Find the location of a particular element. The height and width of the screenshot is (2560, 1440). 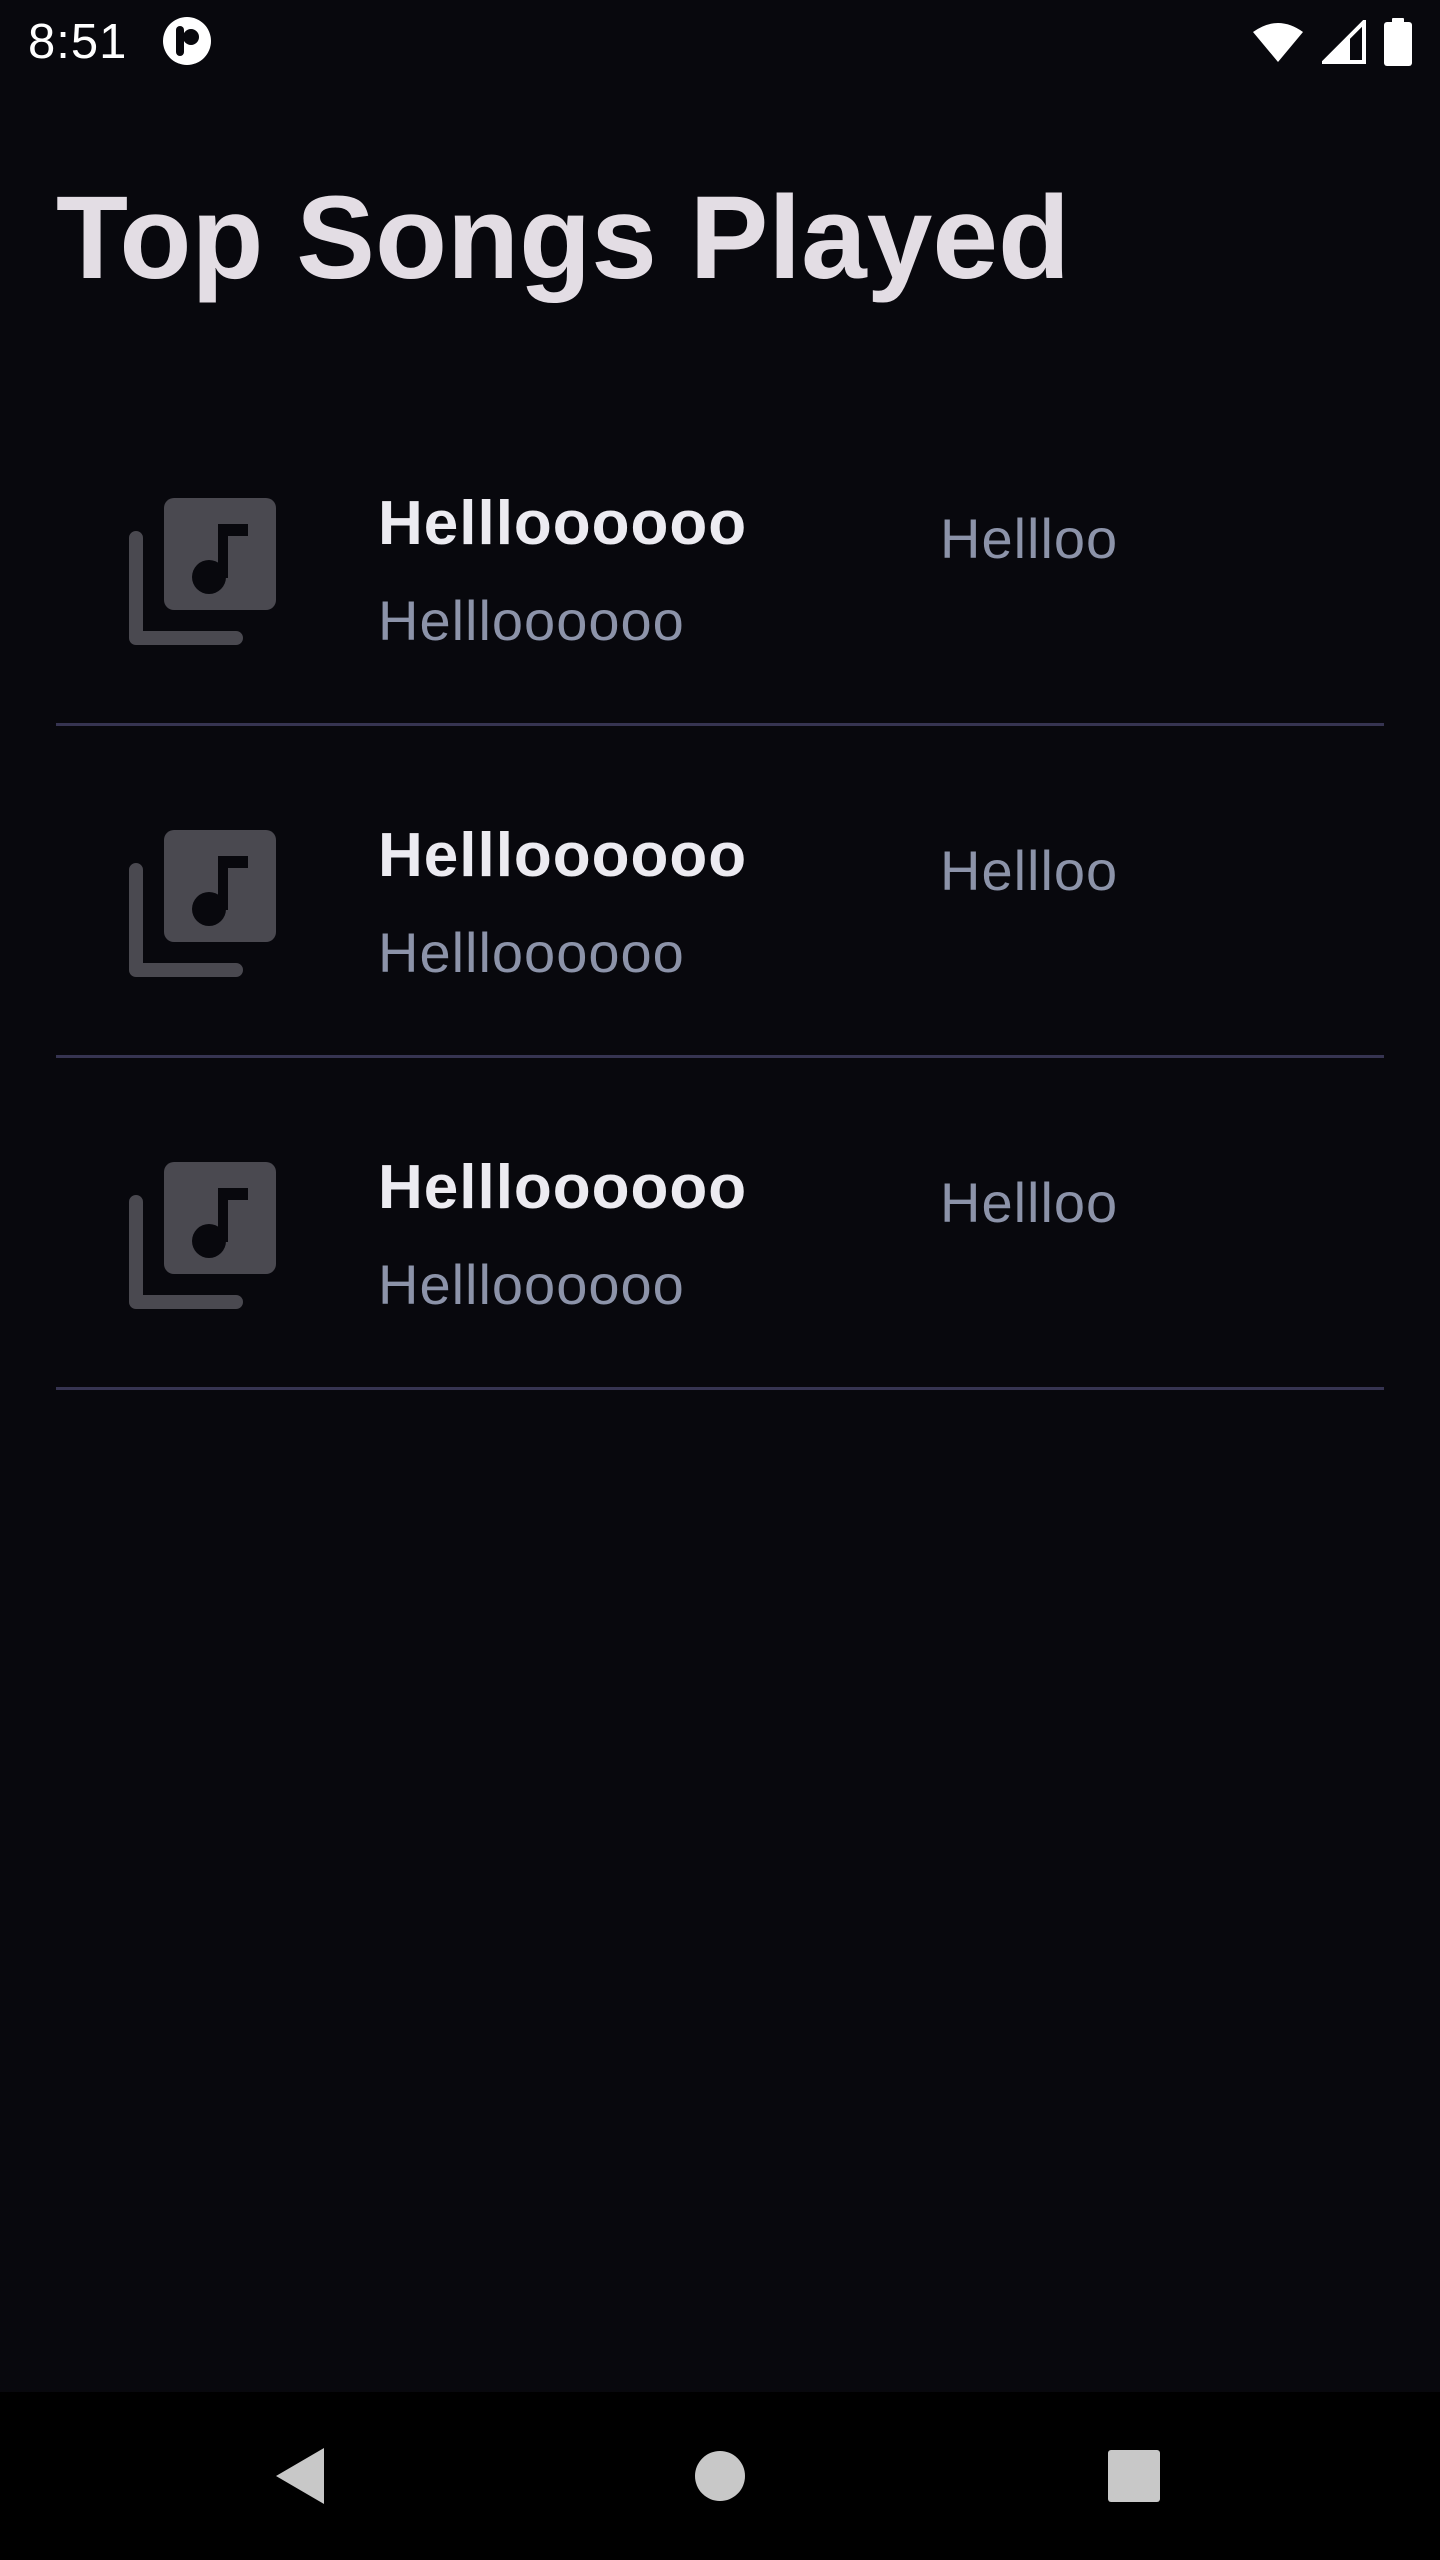

status-icons is located at coordinates (1332, 42).